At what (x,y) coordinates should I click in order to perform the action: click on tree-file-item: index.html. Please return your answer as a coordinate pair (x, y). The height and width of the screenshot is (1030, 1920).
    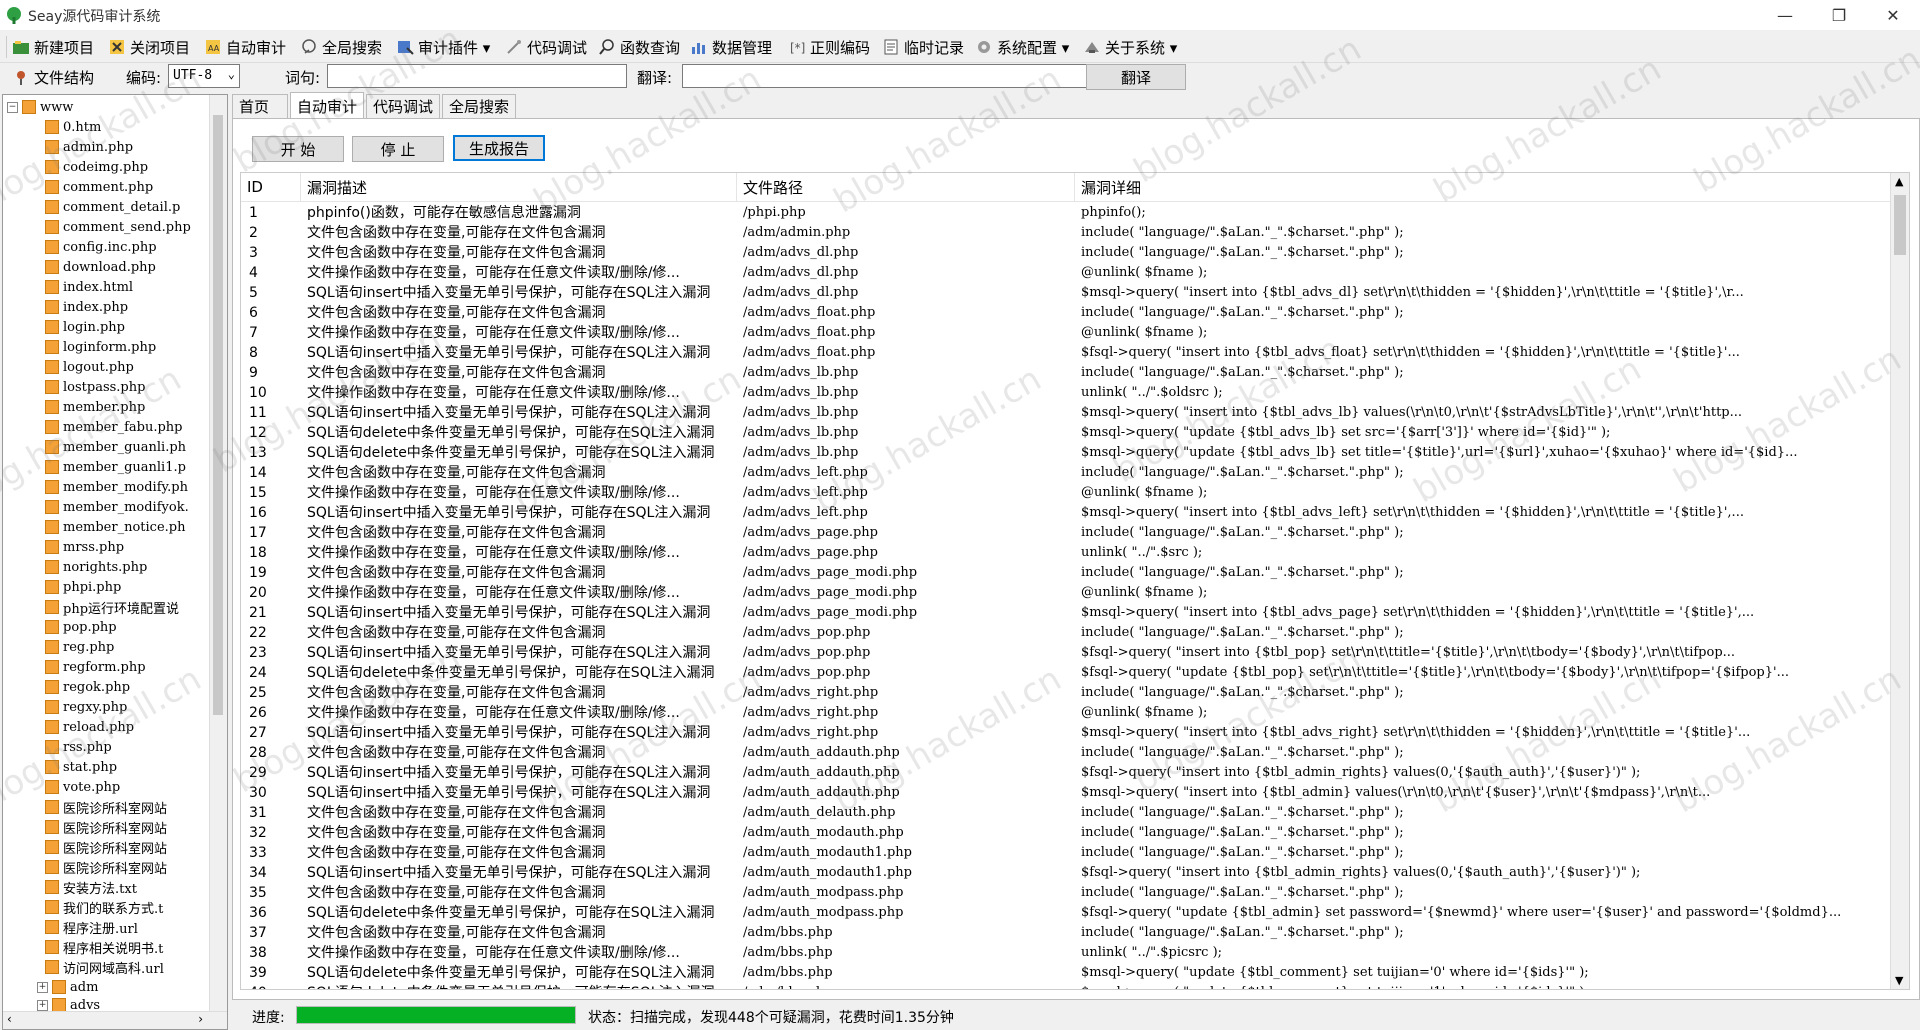
    Looking at the image, I should click on (89, 287).